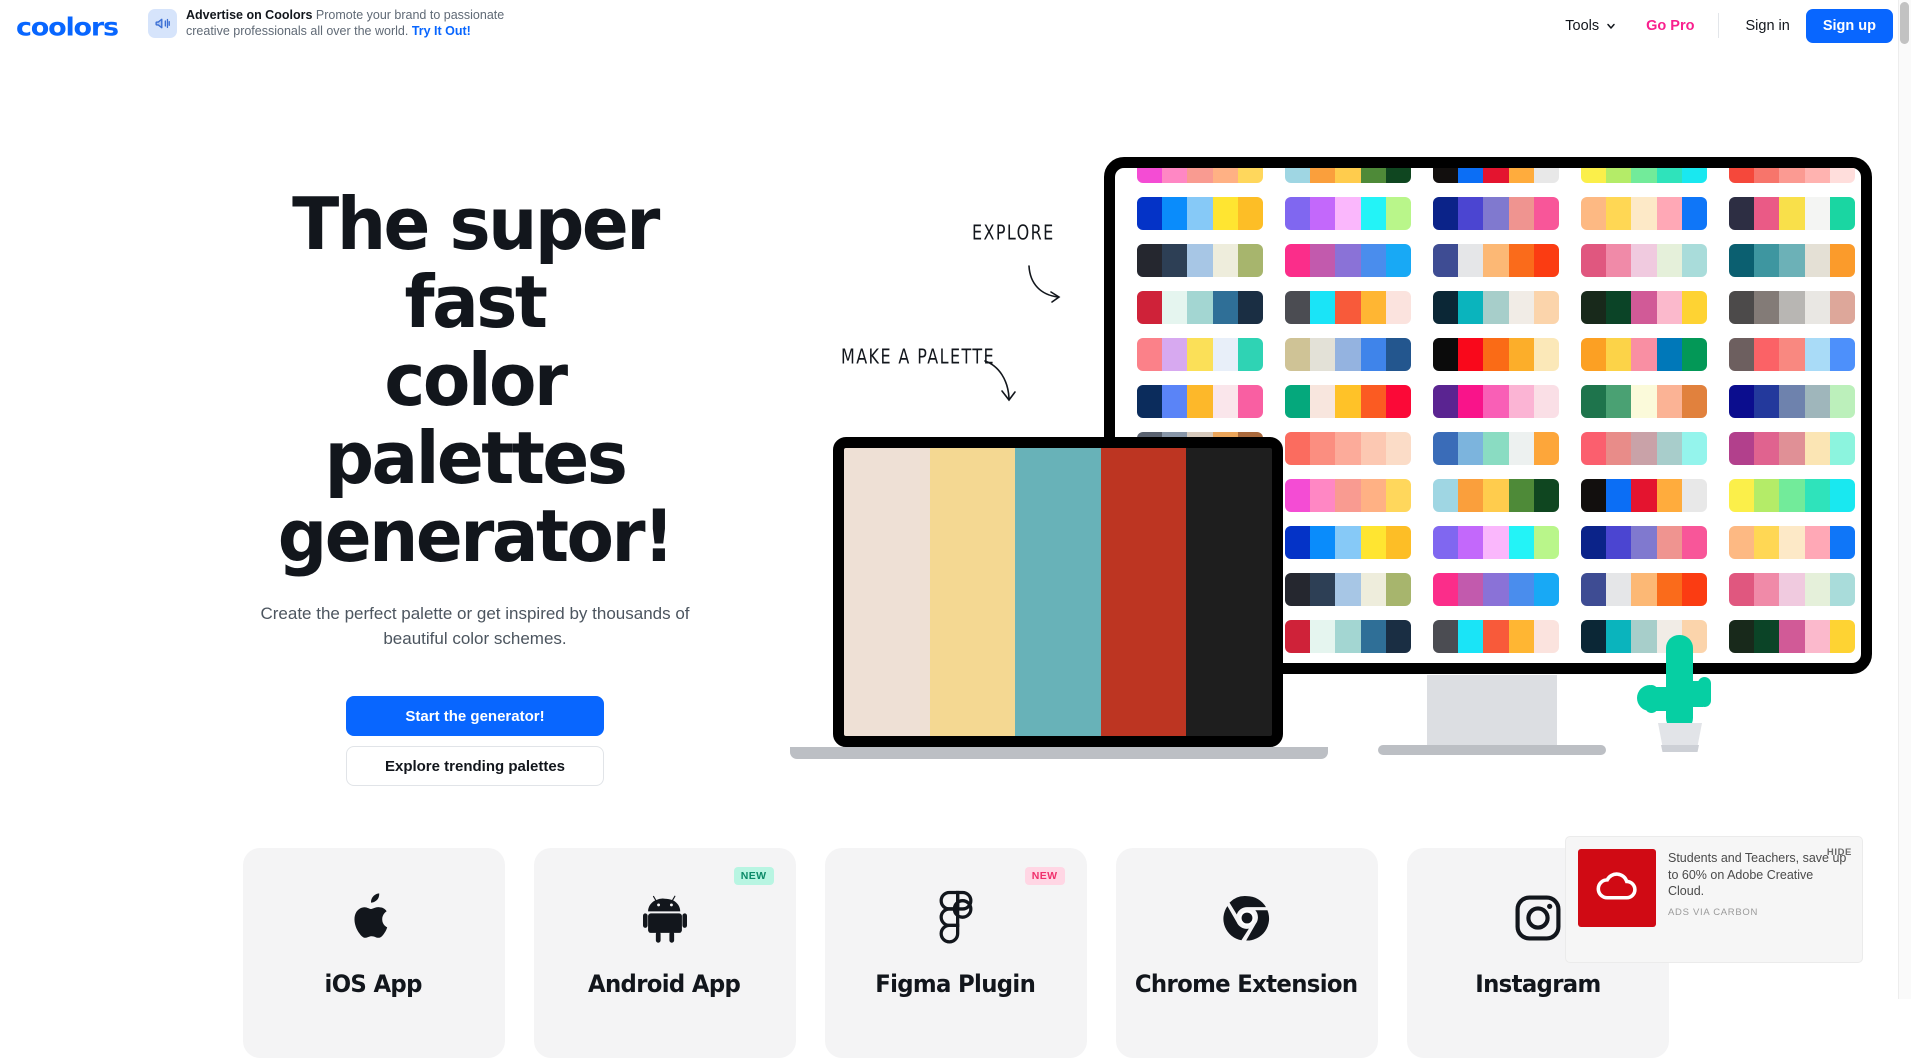 The width and height of the screenshot is (1911, 1058). What do you see at coordinates (441, 31) in the screenshot?
I see `promo-cta-link: Try It Out!` at bounding box center [441, 31].